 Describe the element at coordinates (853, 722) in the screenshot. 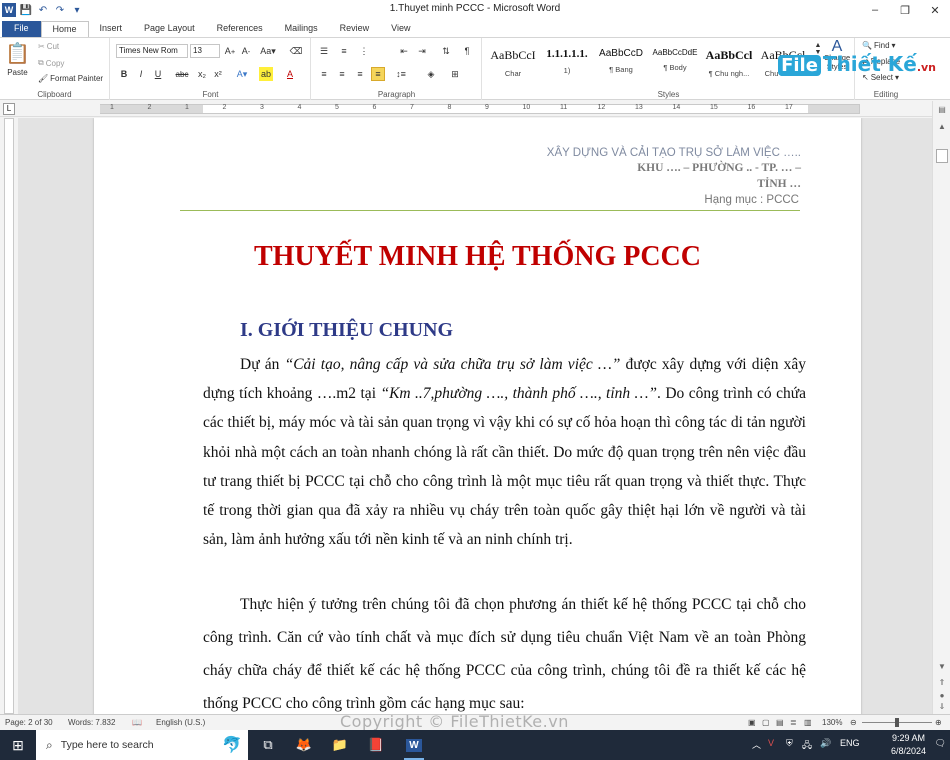

I see `zoom-out-icon: ⊖` at that location.